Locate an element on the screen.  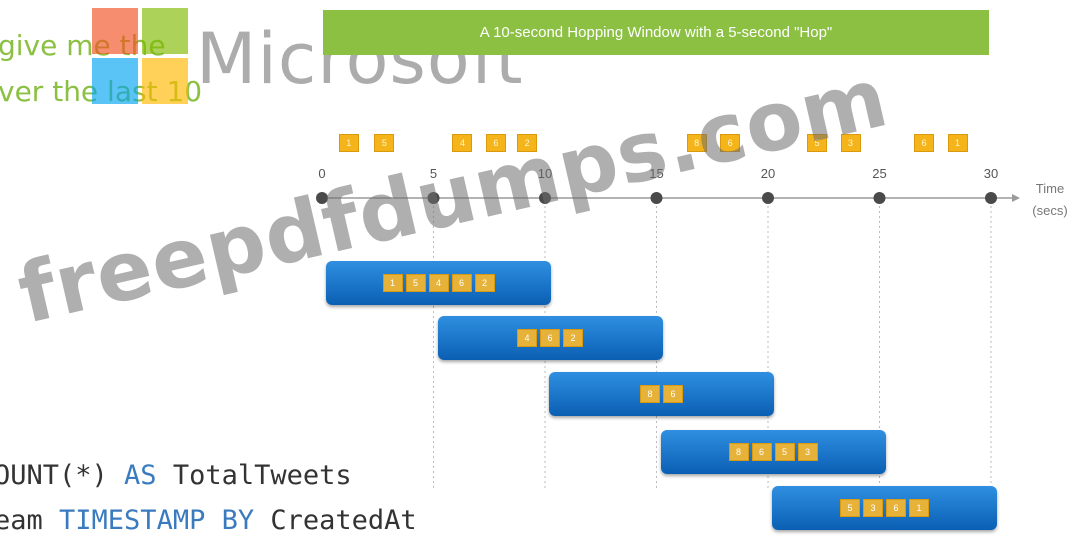
axis-title-line-1: Time is located at coordinates (1050, 188).